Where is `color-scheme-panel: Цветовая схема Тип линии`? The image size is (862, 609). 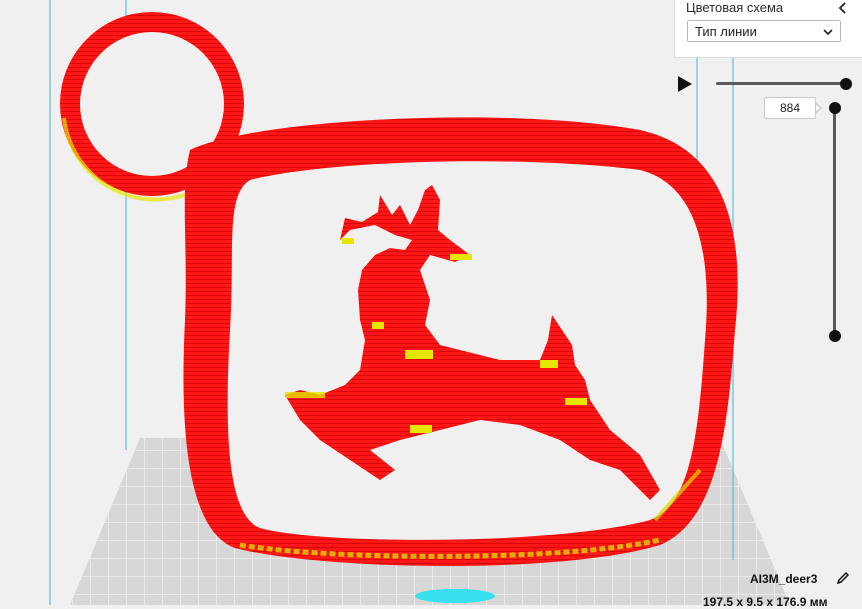
color-scheme-panel: Цветовая схема Тип линии is located at coordinates (768, 29).